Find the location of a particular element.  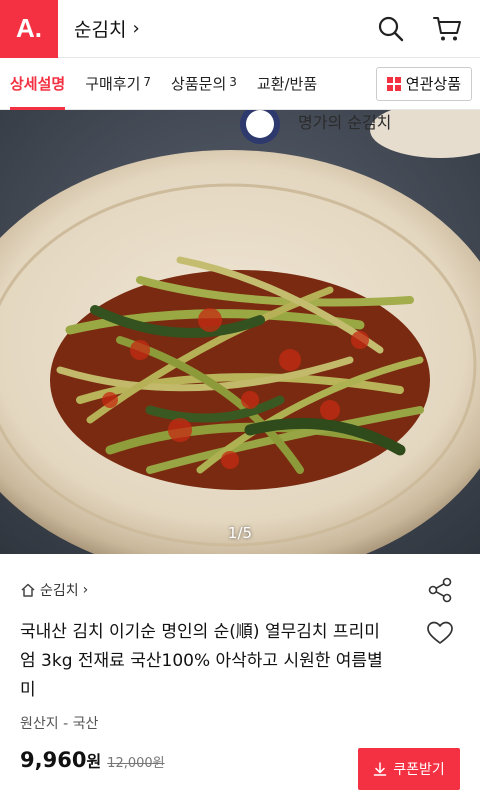

breadcrumb: 순김치 › is located at coordinates (54, 590).